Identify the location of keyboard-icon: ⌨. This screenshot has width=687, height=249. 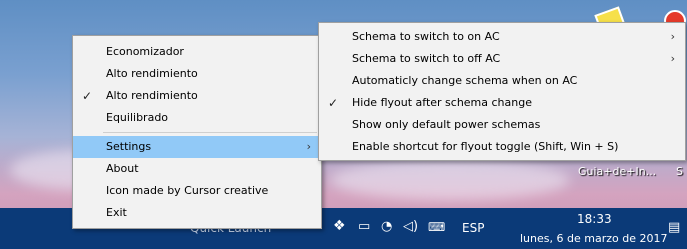
(436, 227).